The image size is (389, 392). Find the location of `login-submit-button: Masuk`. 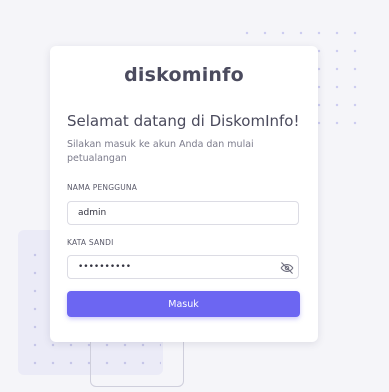

login-submit-button: Masuk is located at coordinates (183, 304).